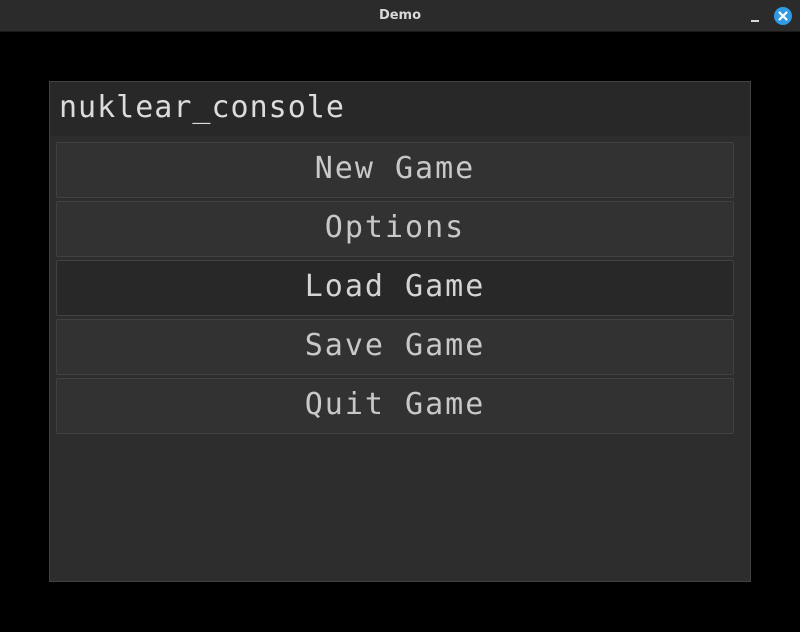 Image resolution: width=800 pixels, height=632 pixels. I want to click on quit-game-button: Quit Game, so click(395, 406).